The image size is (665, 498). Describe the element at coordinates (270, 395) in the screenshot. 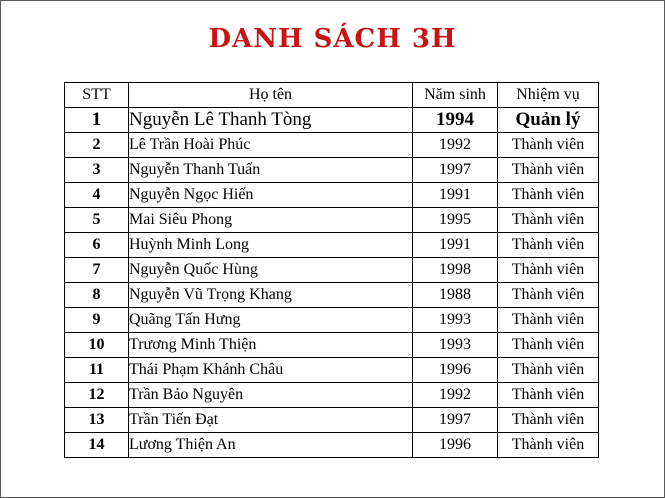

I see `member-name: Trần Bảo Nguyên` at that location.